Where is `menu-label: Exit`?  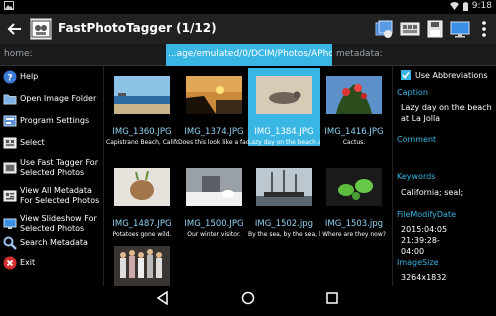
menu-label: Exit is located at coordinates (28, 262).